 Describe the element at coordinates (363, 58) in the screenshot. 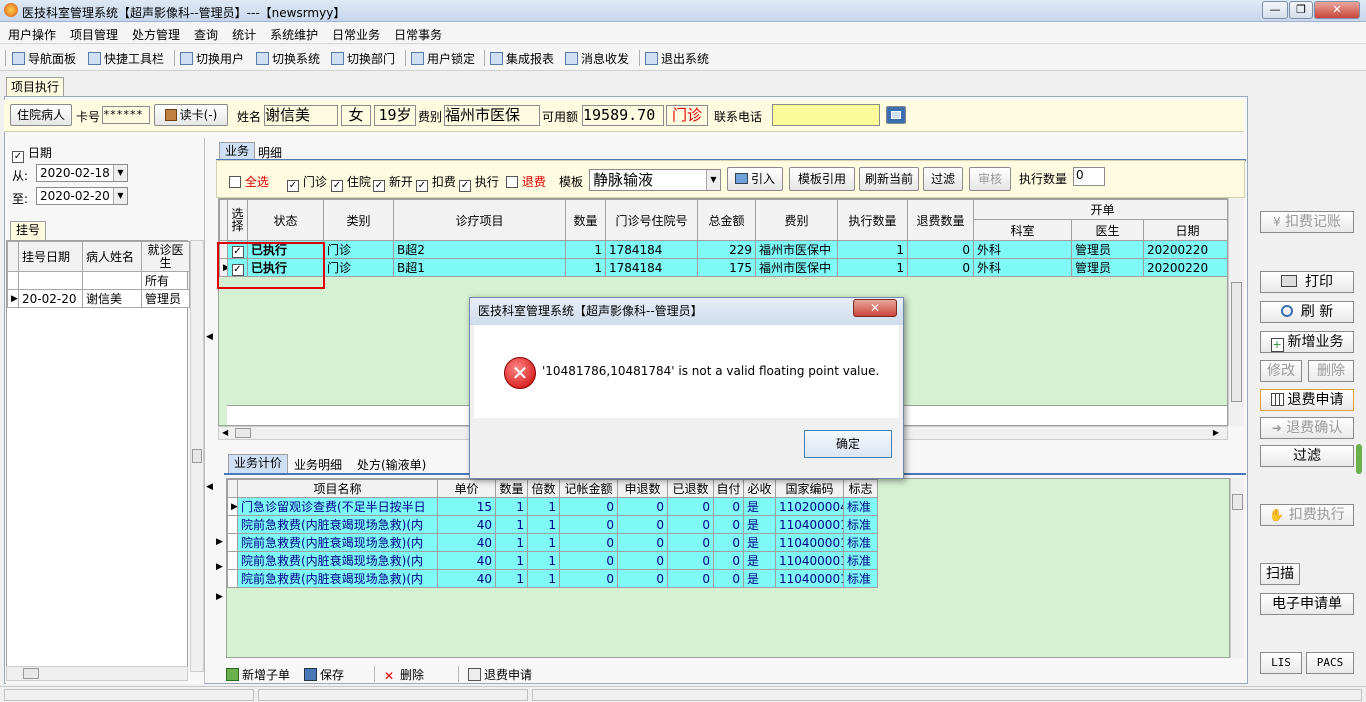

I see `switch-dept-button: 切换部门` at that location.